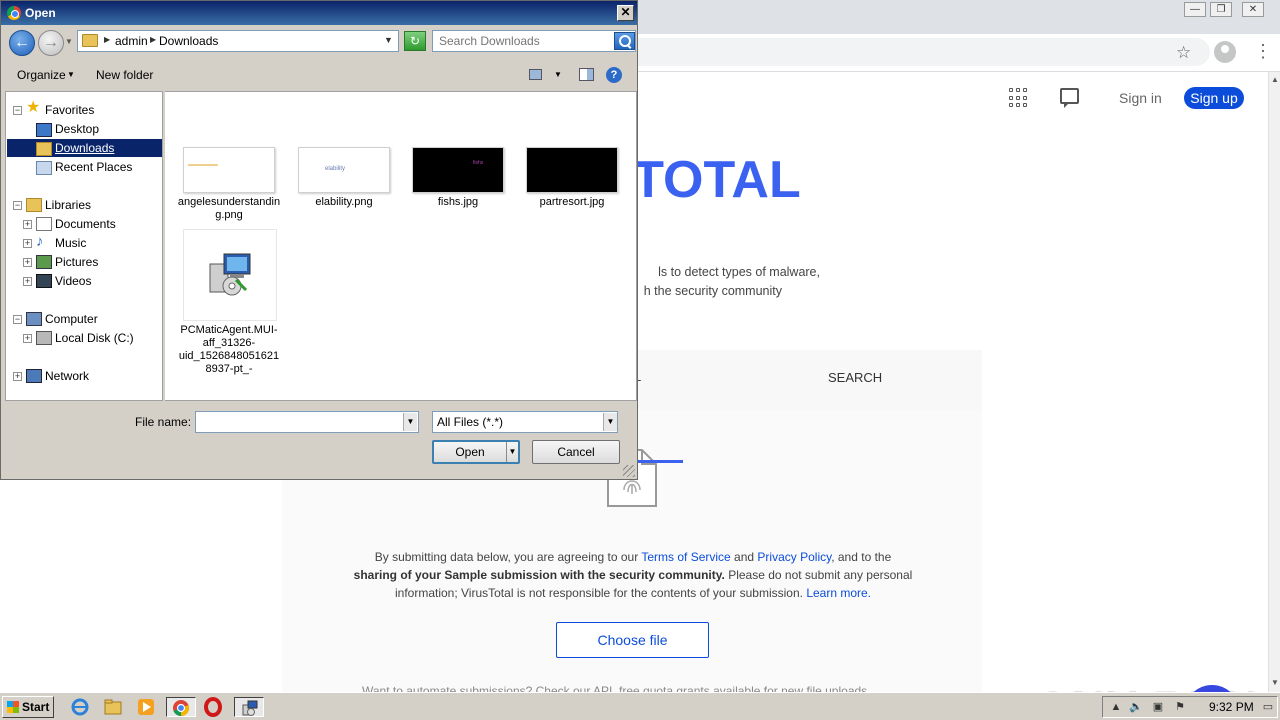 The height and width of the screenshot is (720, 1280). I want to click on sidebar-item-documents: Documents, so click(85, 224).